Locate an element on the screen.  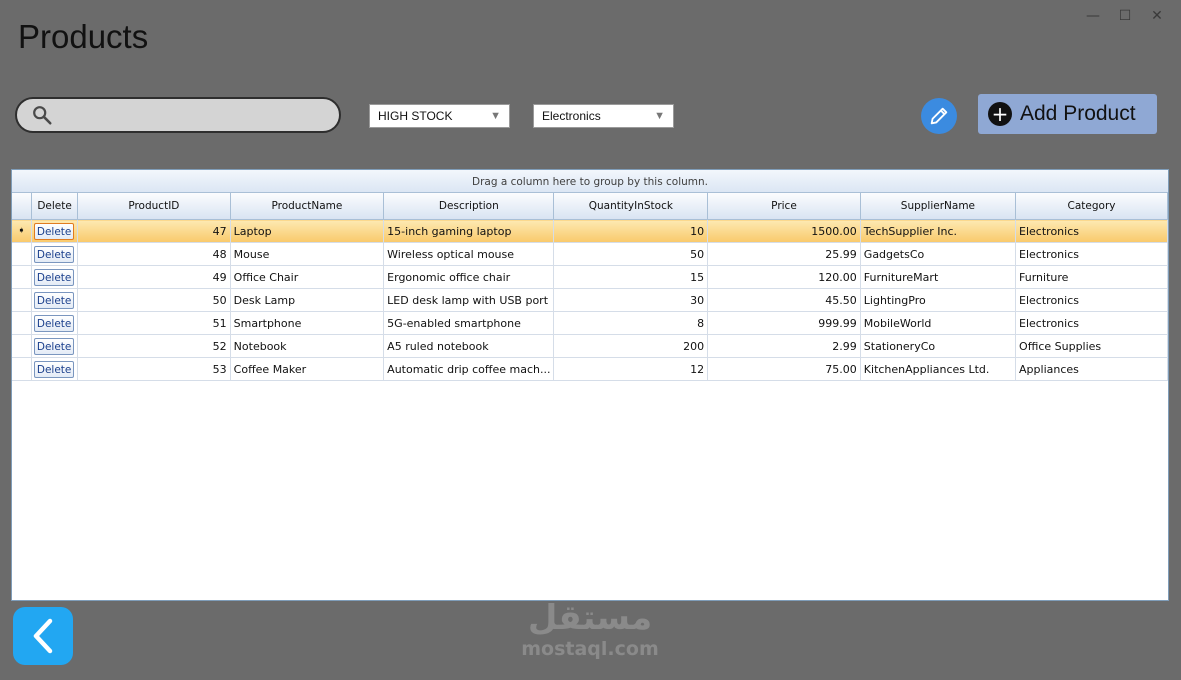
cell-price: 45.50 is located at coordinates (784, 300).